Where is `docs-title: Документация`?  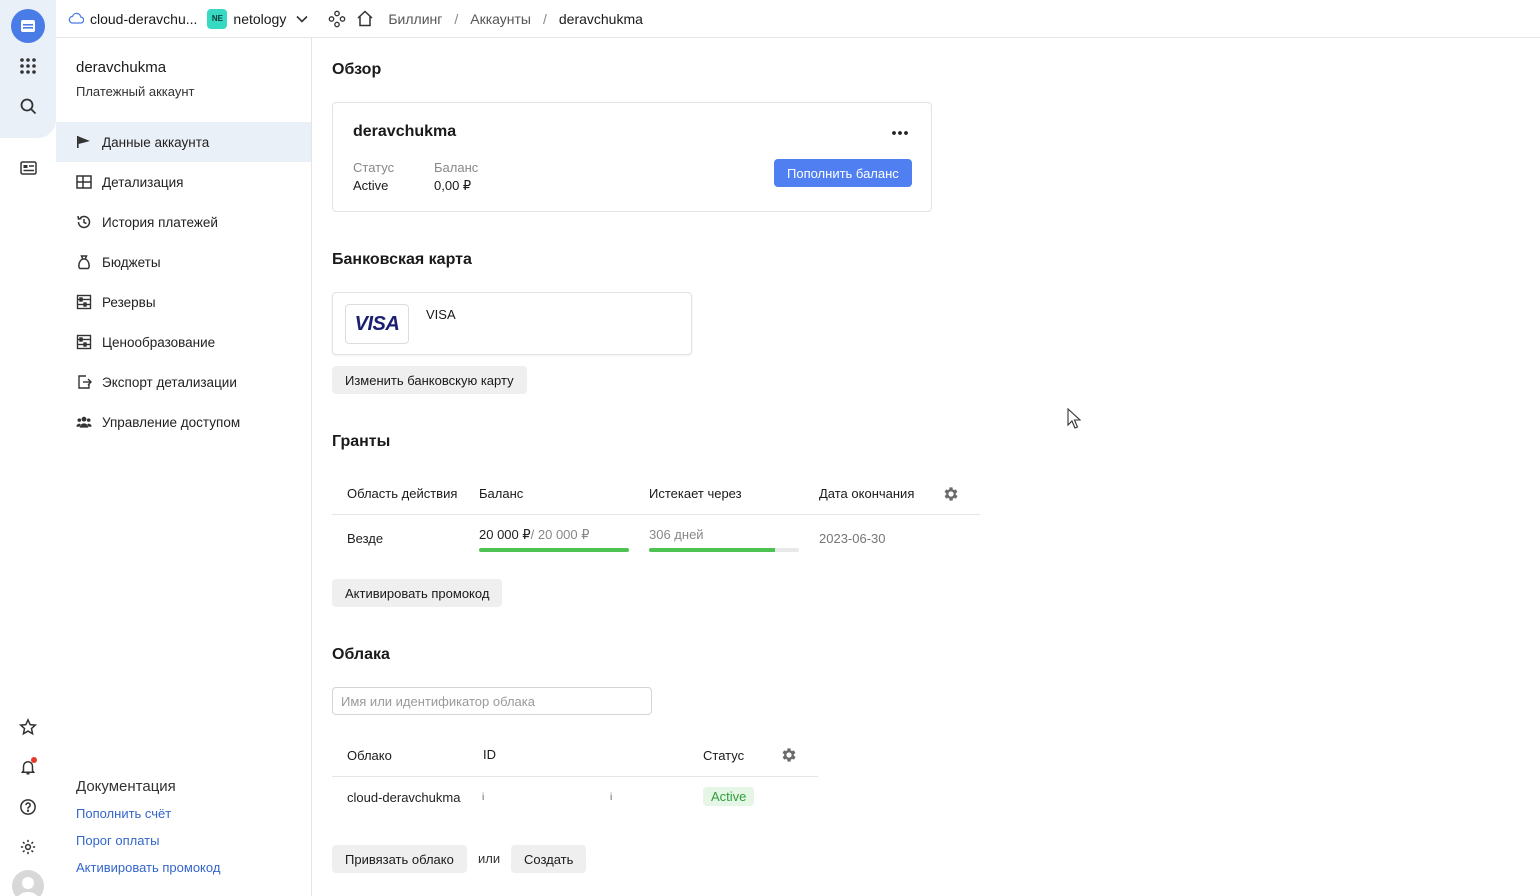
docs-title: Документация is located at coordinates (126, 786).